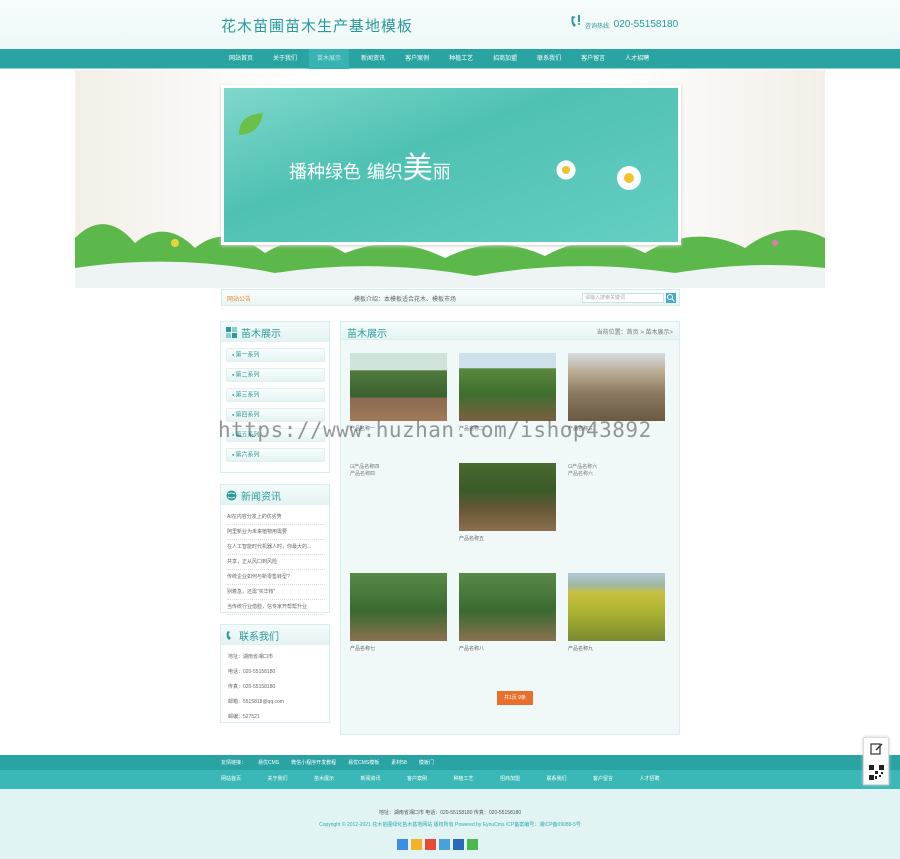 The width and height of the screenshot is (900, 859). What do you see at coordinates (593, 59) in the screenshot?
I see `nav-item: 客户留言` at bounding box center [593, 59].